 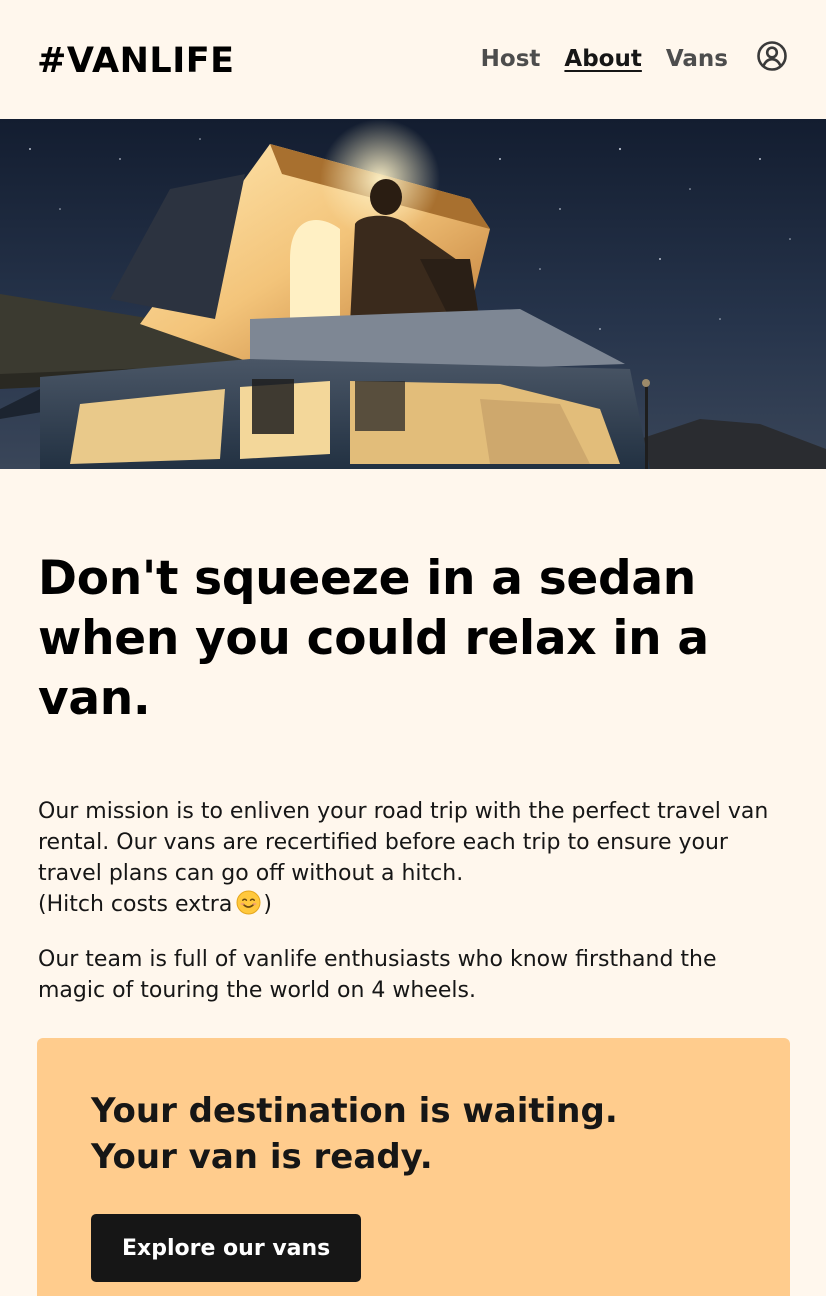 I want to click on site-logo: #VANLIFE, so click(x=136, y=61).